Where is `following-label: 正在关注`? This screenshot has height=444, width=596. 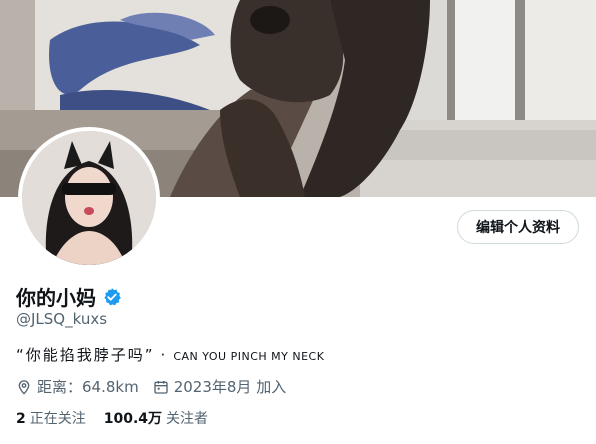 following-label: 正在关注 is located at coordinates (57, 419).